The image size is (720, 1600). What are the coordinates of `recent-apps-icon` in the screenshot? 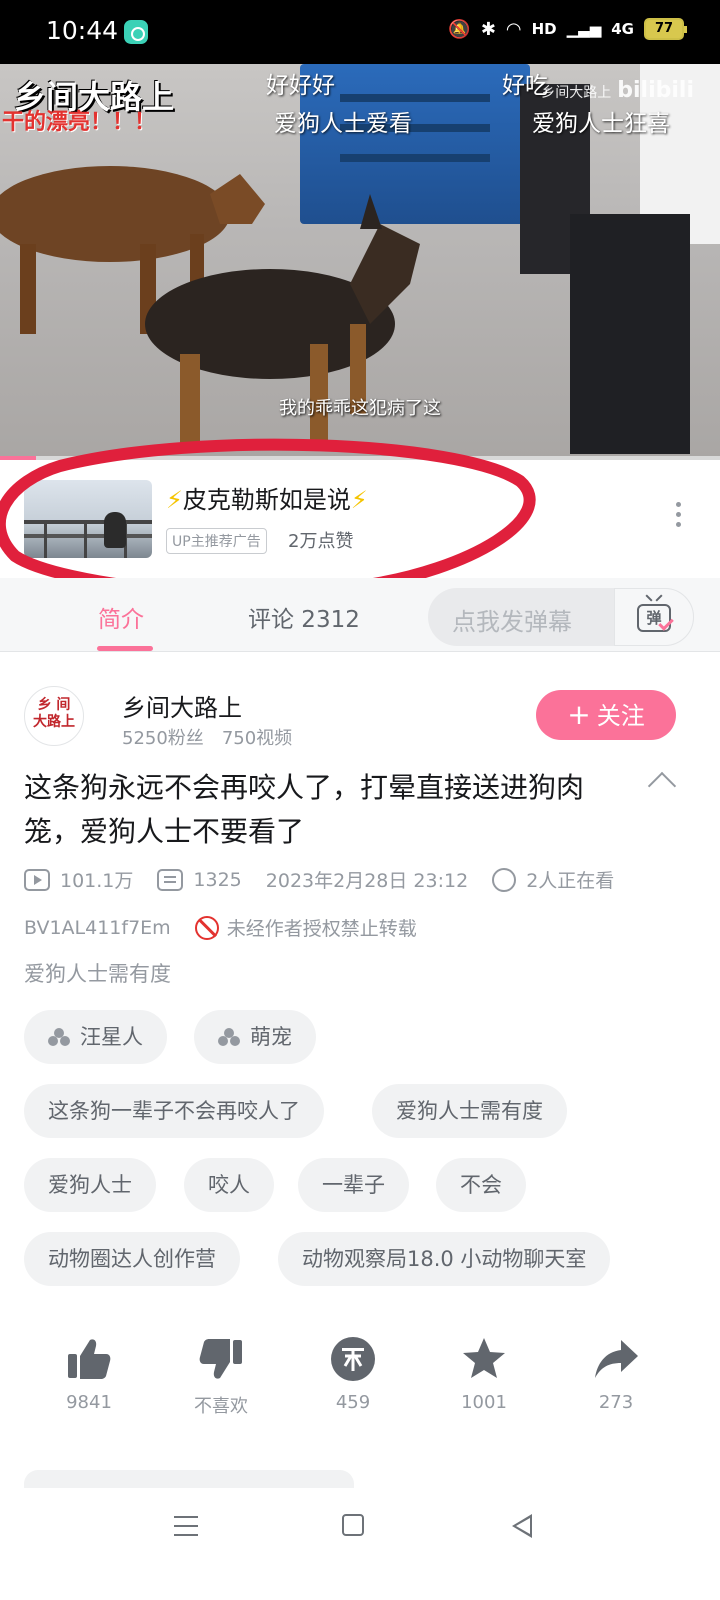 It's located at (186, 1526).